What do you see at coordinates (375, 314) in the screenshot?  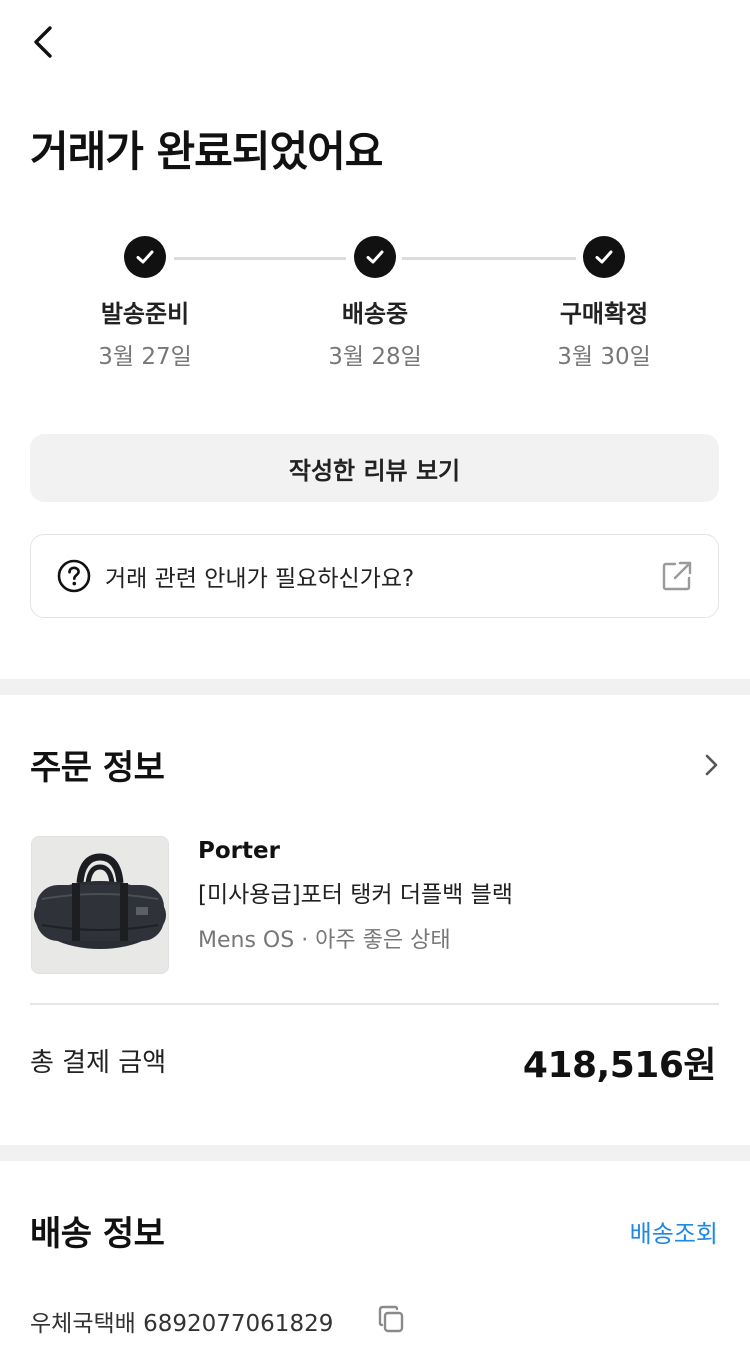 I see `step-label: 배송중` at bounding box center [375, 314].